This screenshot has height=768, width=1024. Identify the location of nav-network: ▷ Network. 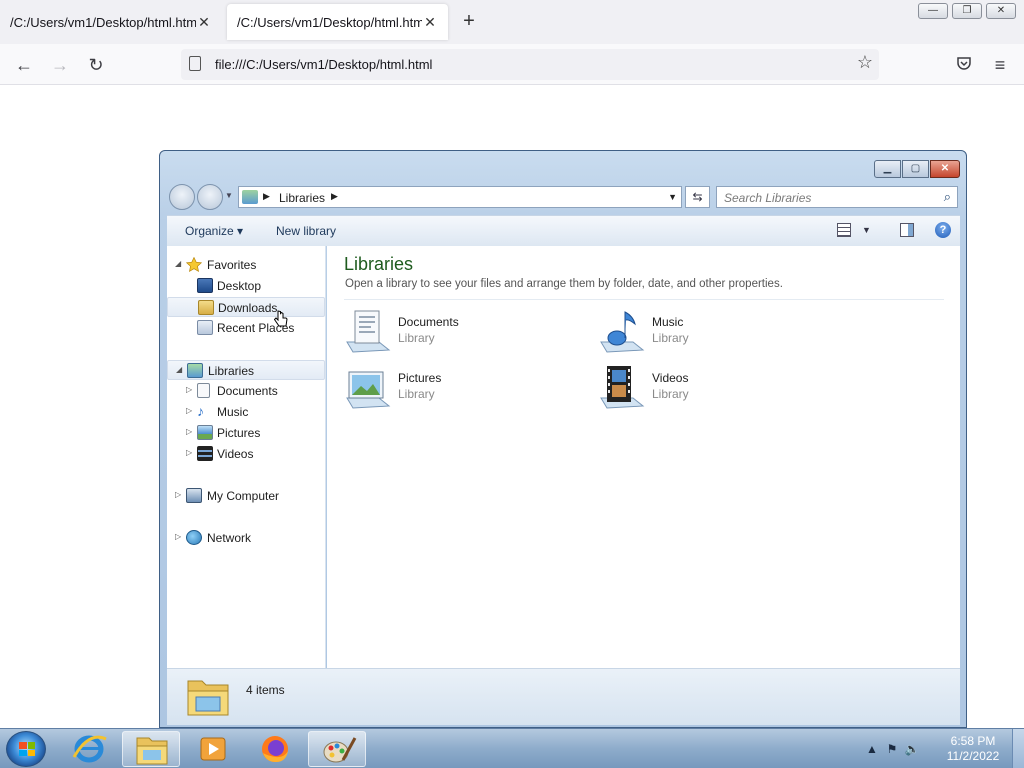
(246, 538).